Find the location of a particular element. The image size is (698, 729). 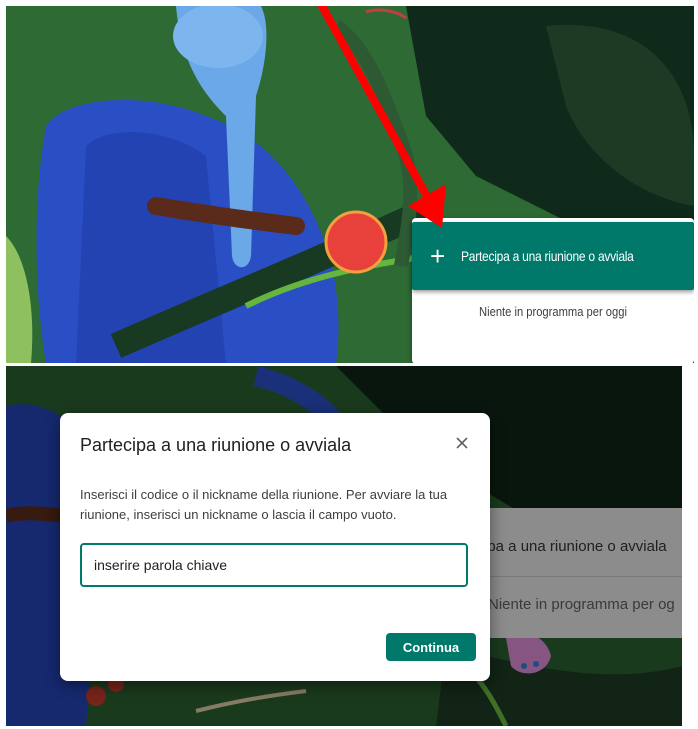

background-empty-text: Niente in programma per og is located at coordinates (581, 604).